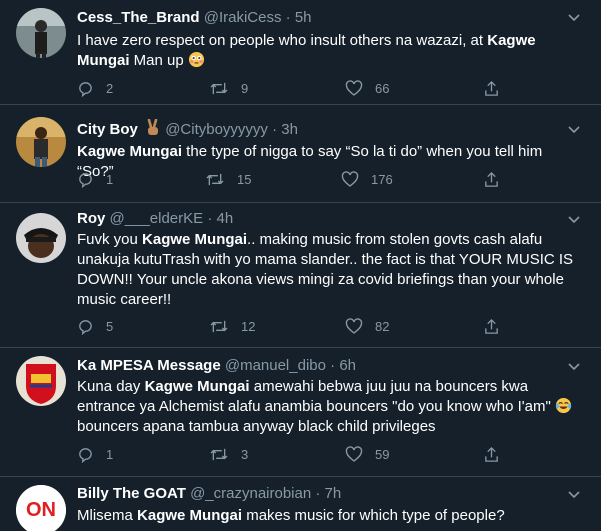 The height and width of the screenshot is (531, 601). I want to click on retweet-button: 15, so click(228, 179).